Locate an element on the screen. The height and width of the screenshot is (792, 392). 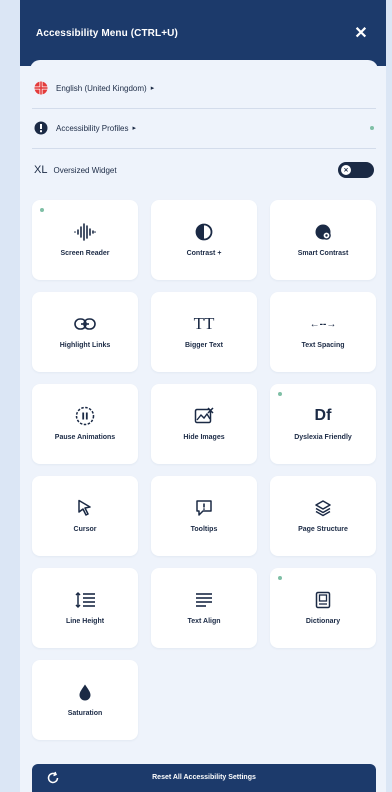
contrast-icon is located at coordinates (204, 232).